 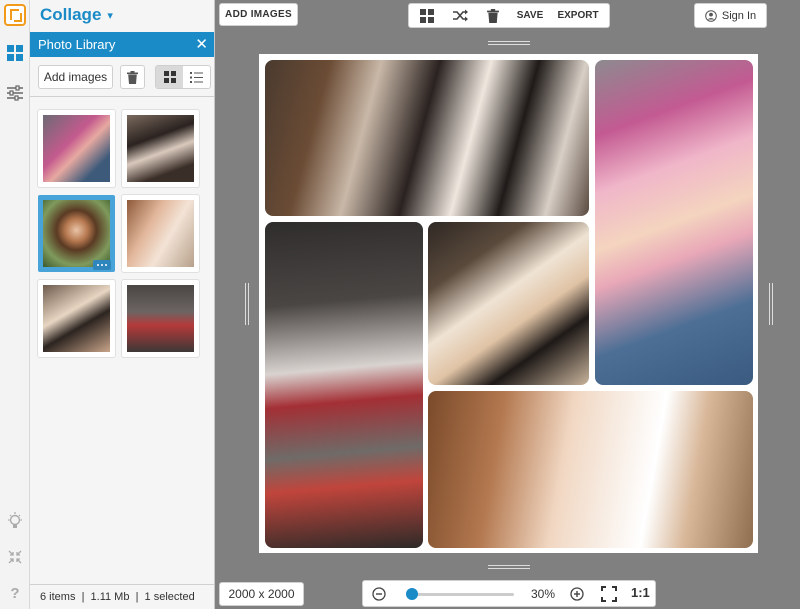 I want to click on layout-button, so click(x=427, y=15).